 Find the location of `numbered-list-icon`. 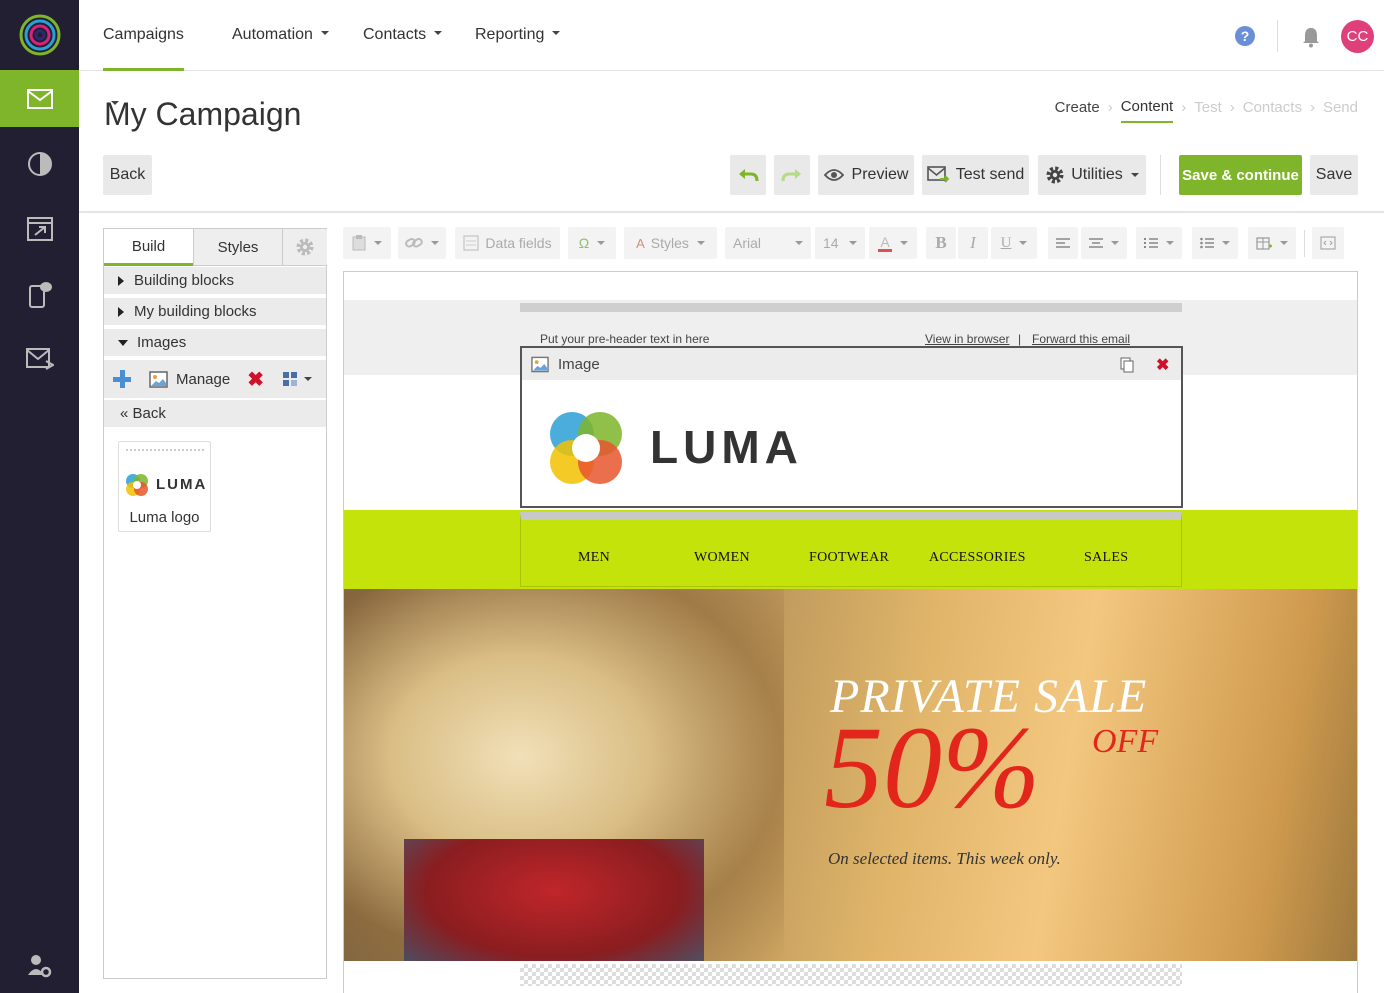

numbered-list-icon is located at coordinates (1151, 243).